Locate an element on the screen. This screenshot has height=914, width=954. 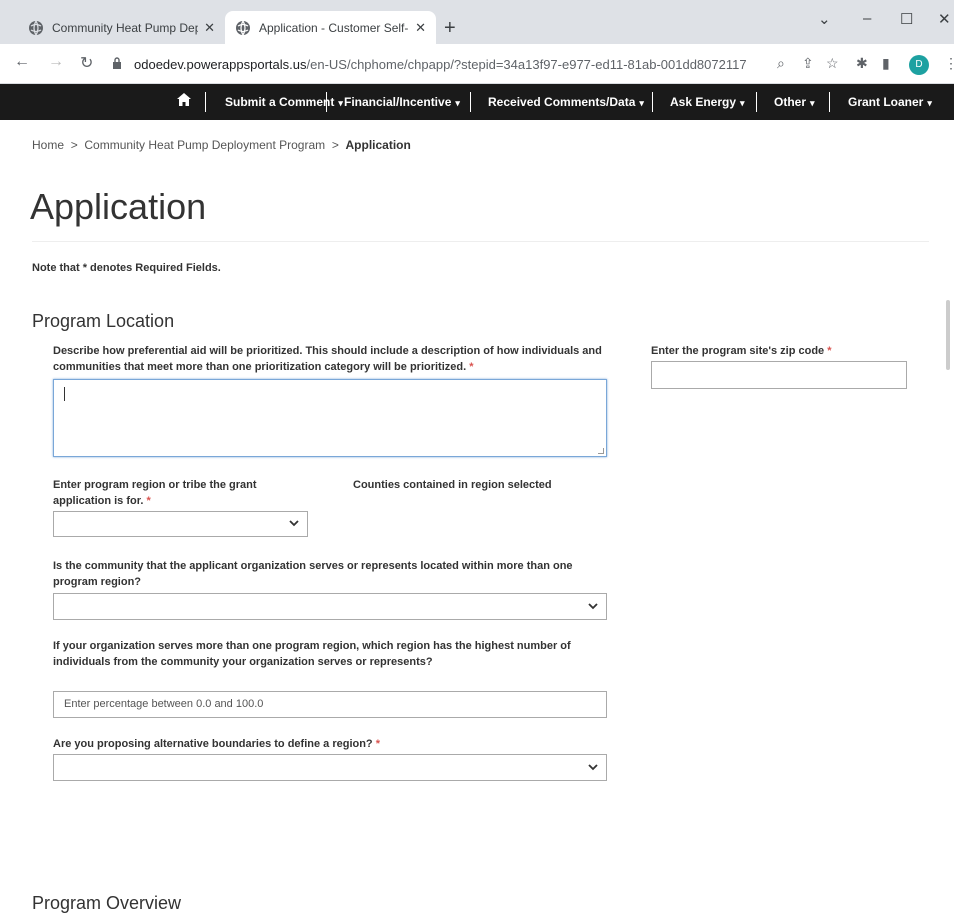
extensions-icon: ✱ is located at coordinates (862, 63).